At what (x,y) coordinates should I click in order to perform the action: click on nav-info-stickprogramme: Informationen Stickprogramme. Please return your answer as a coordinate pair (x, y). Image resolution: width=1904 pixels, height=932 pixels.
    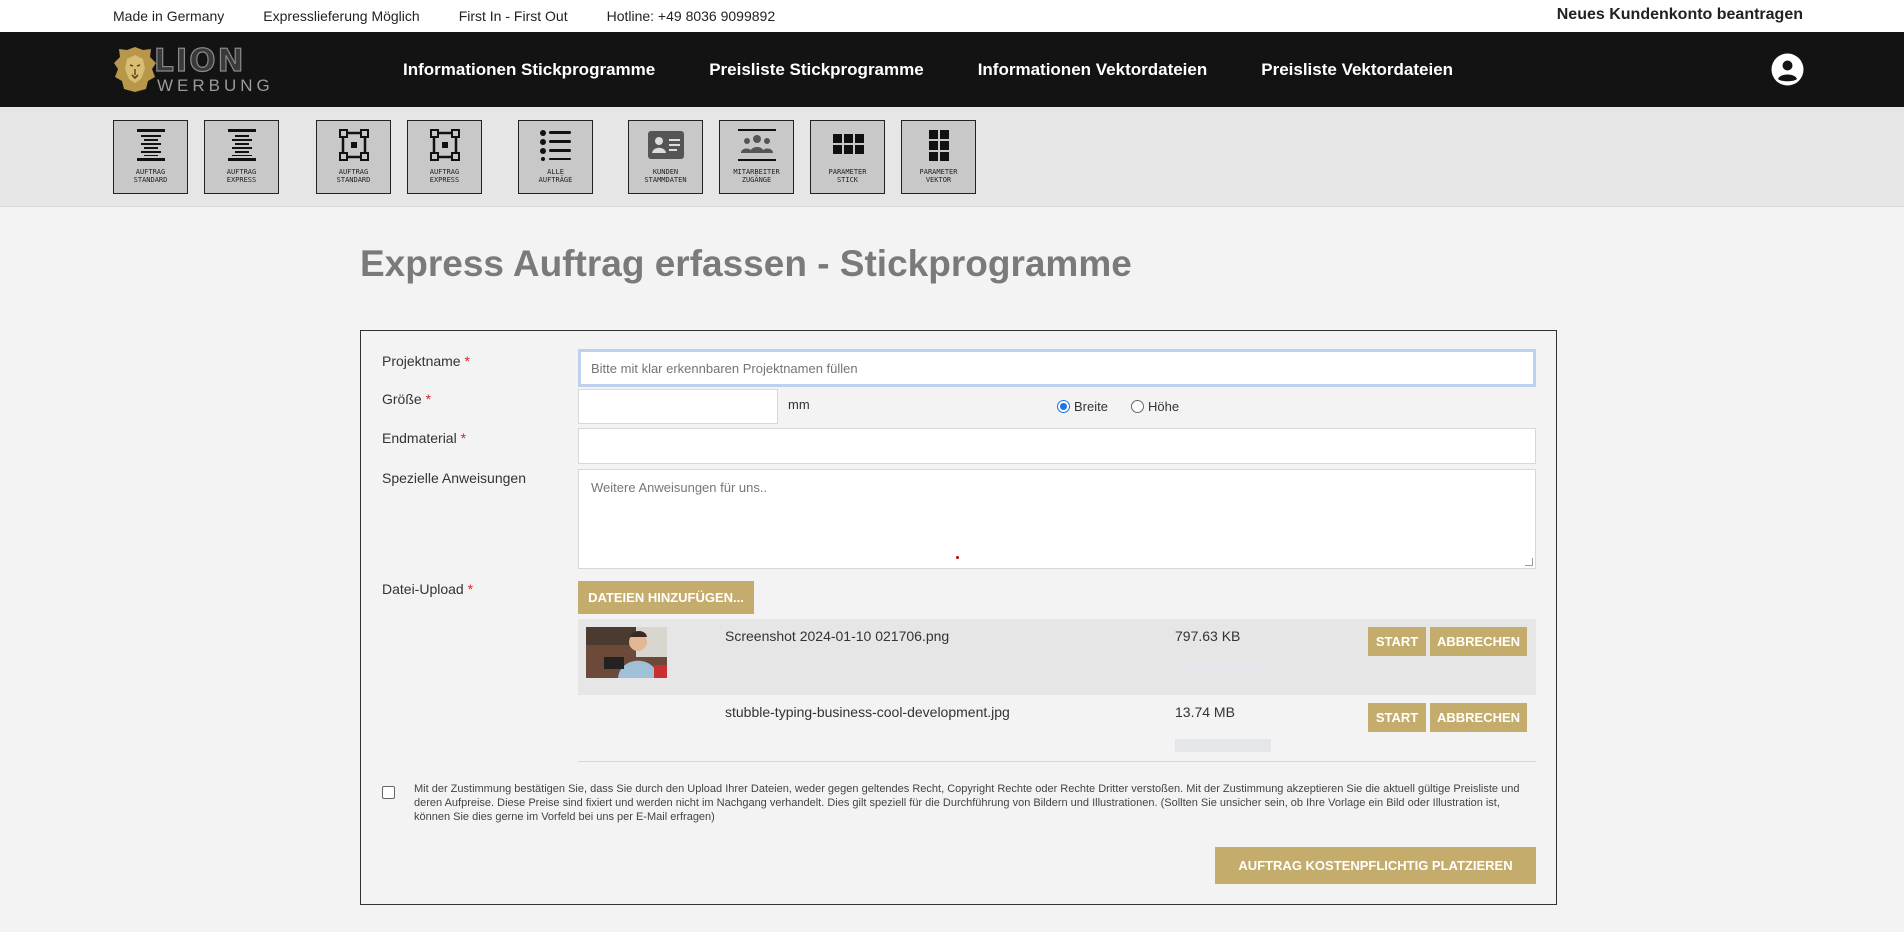
    Looking at the image, I should click on (529, 70).